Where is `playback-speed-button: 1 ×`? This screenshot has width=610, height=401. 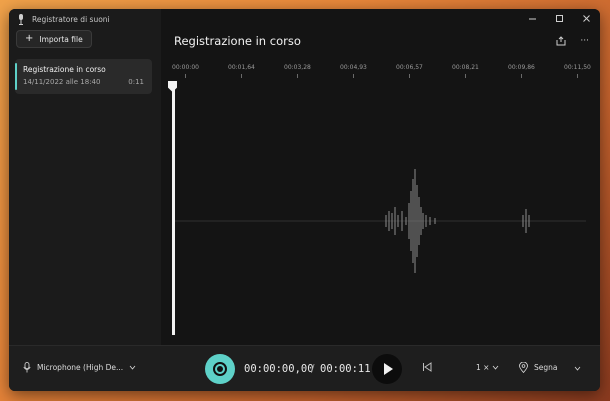 playback-speed-button: 1 × is located at coordinates (487, 367).